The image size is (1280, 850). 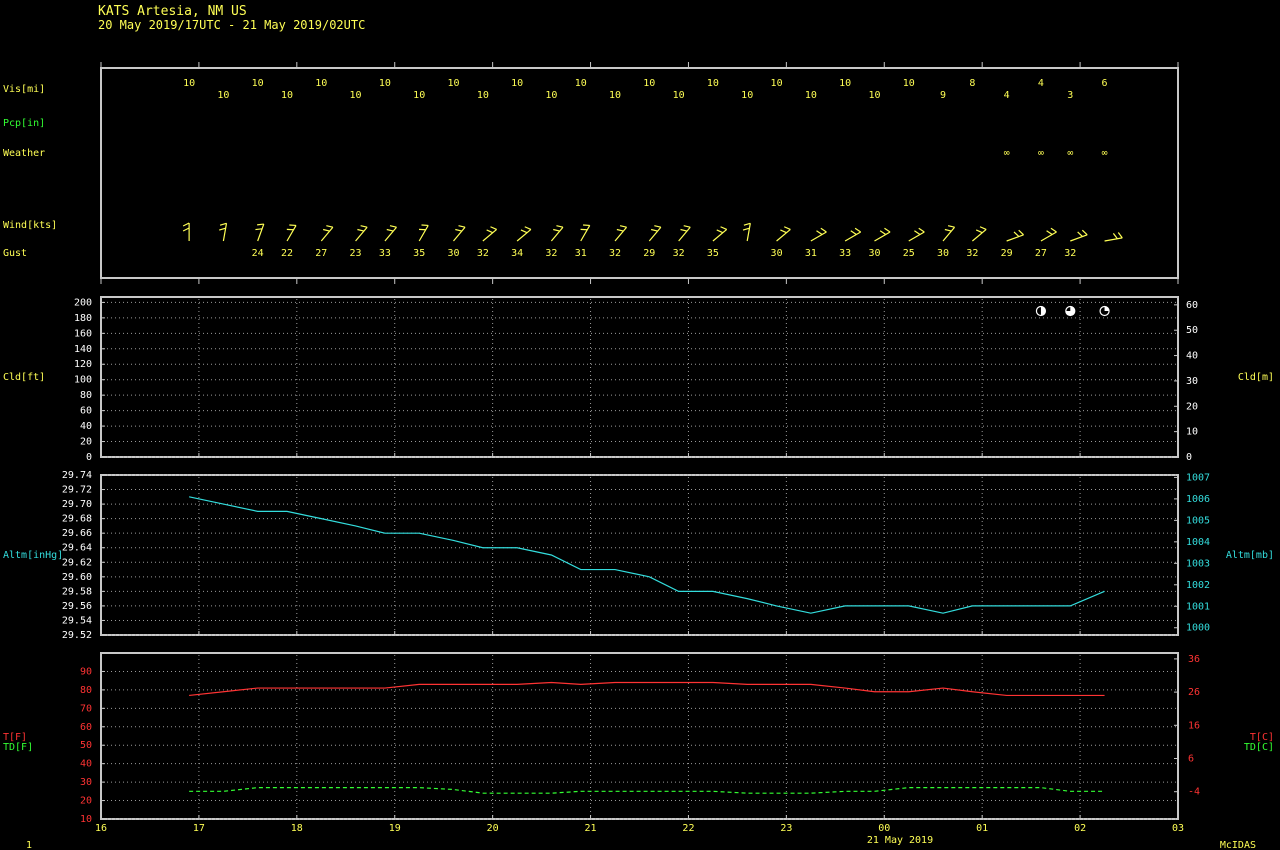 What do you see at coordinates (1198, 585) in the screenshot?
I see `altimeter-y-tick-label-mb: 1002` at bounding box center [1198, 585].